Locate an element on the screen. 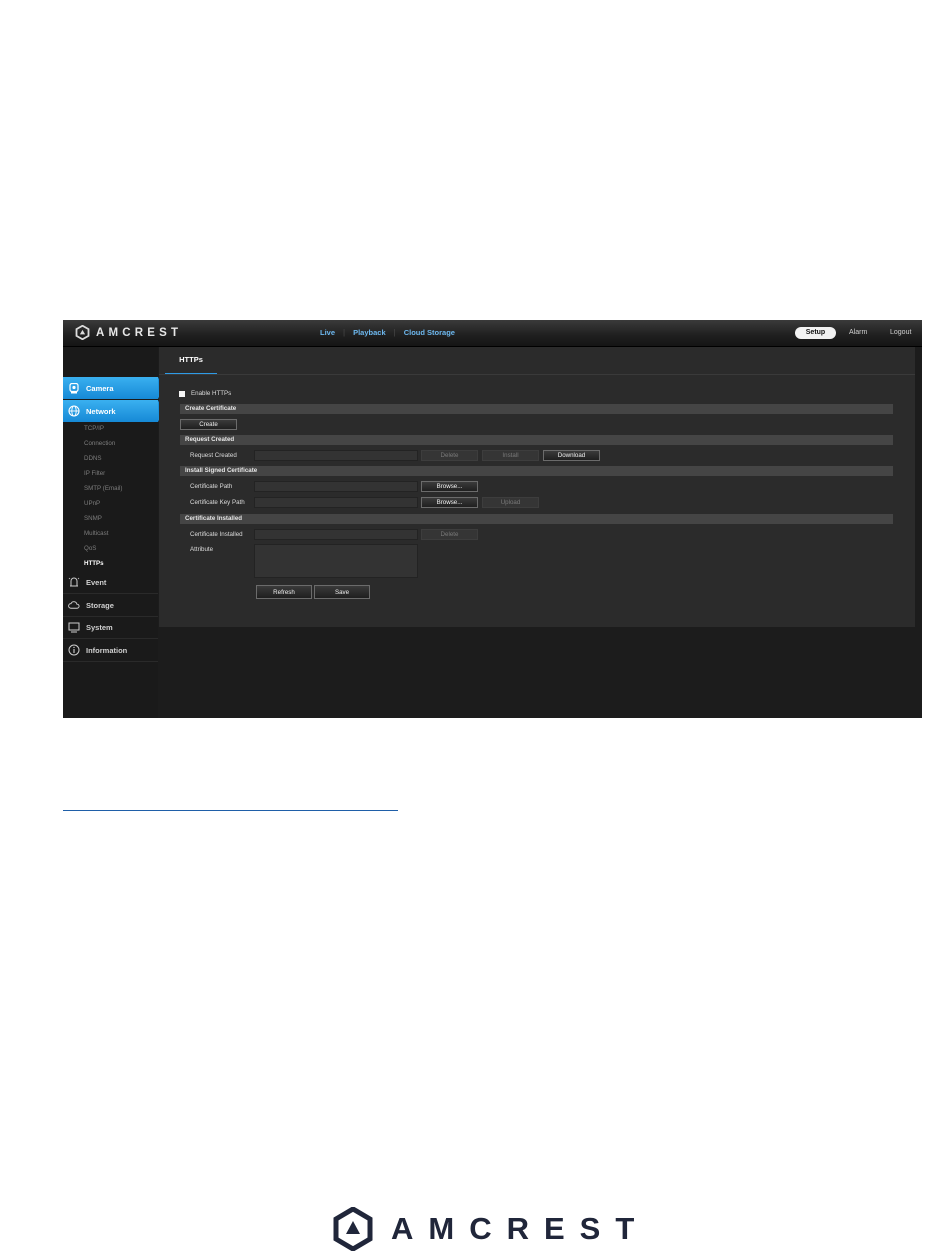 This screenshot has height=1260, width=950. sidebar-subitem-upnp: UPnP is located at coordinates (92, 503).